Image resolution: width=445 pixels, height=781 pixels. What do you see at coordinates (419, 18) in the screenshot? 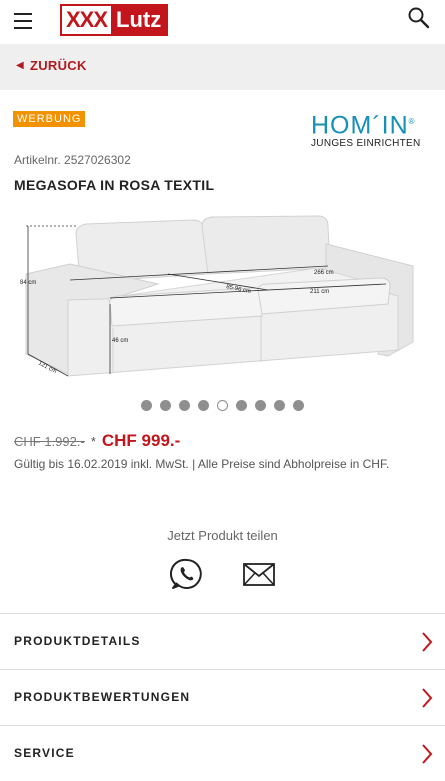
I see `search-icon` at bounding box center [419, 18].